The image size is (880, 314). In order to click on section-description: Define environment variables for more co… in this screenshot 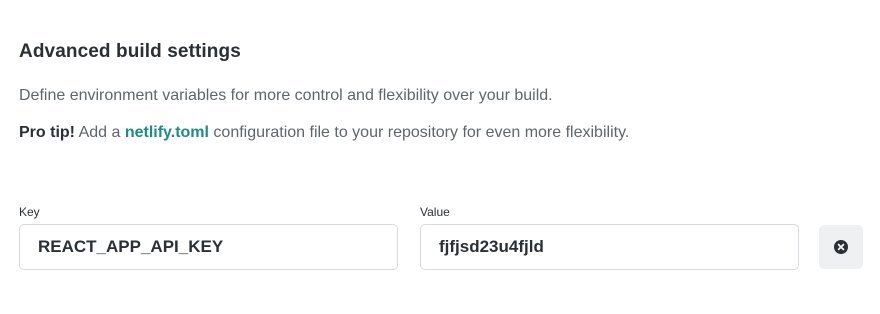, I will do `click(286, 95)`.